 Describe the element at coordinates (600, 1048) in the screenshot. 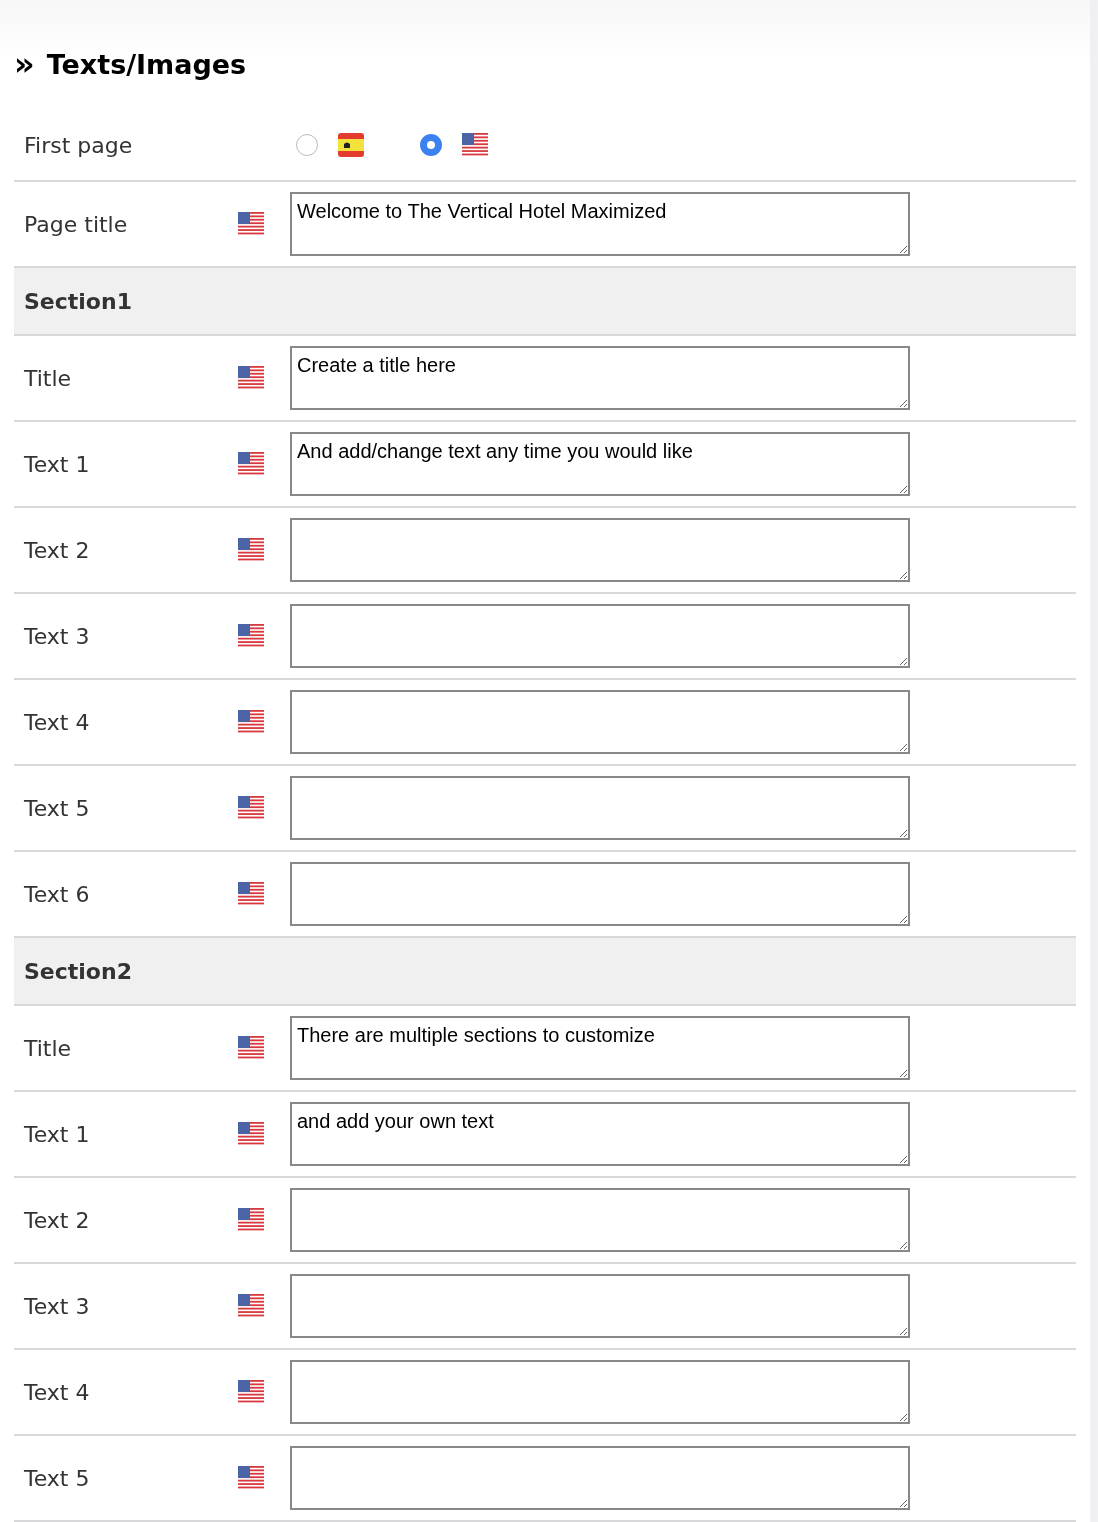

I see `input-field: There are multiple sections to customize` at that location.